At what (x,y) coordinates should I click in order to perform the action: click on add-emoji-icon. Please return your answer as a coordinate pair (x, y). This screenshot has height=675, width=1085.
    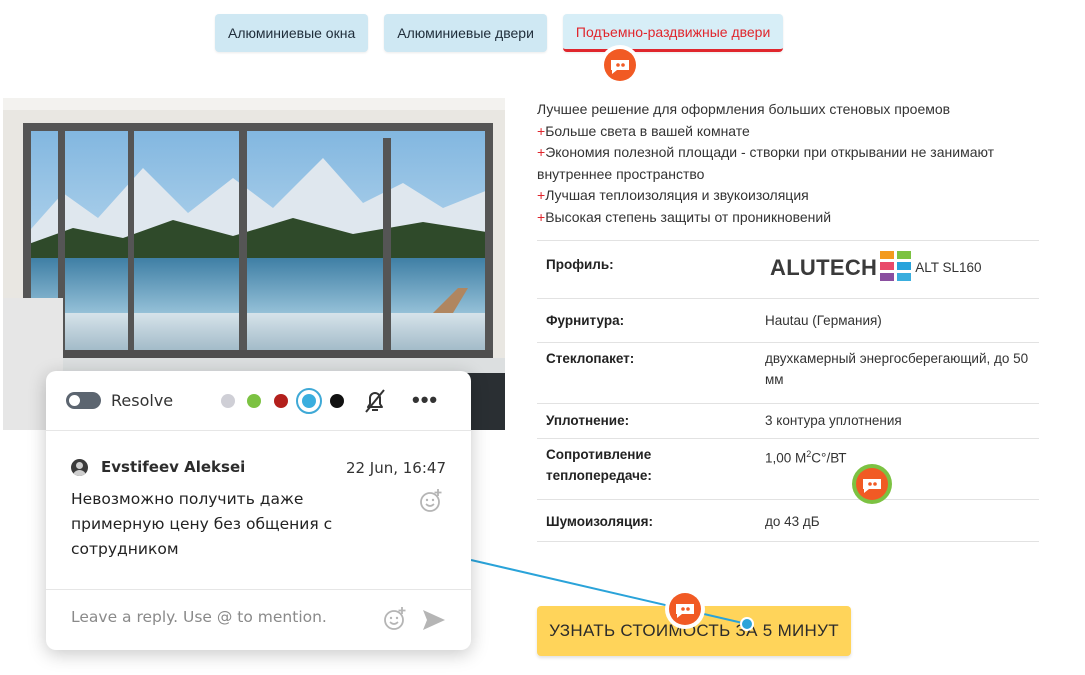
    Looking at the image, I should click on (395, 619).